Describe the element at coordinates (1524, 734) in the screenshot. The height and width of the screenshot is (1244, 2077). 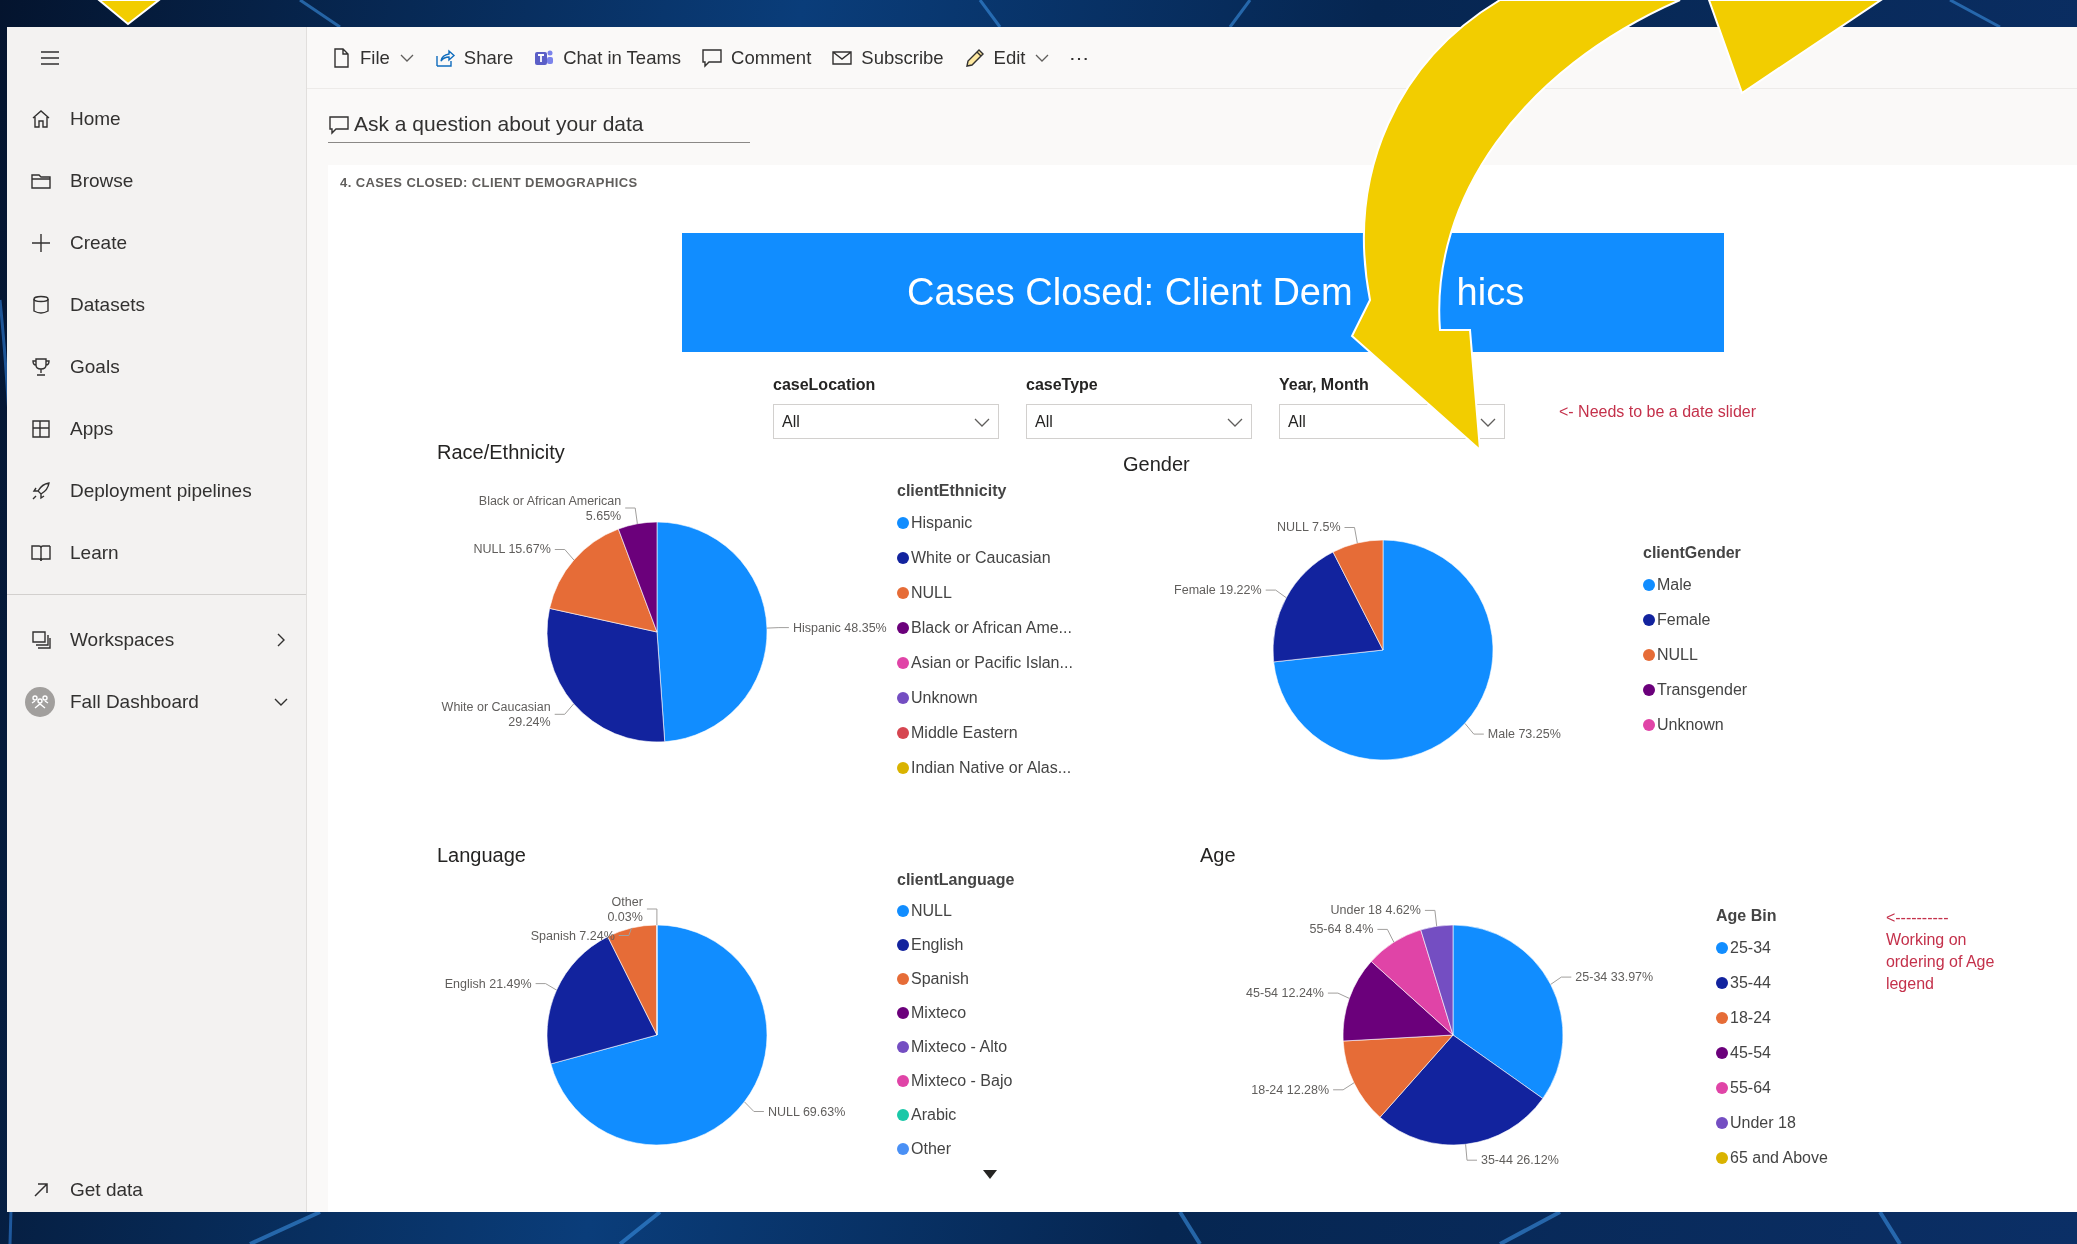
I see `data-label: Male 73.25%` at that location.